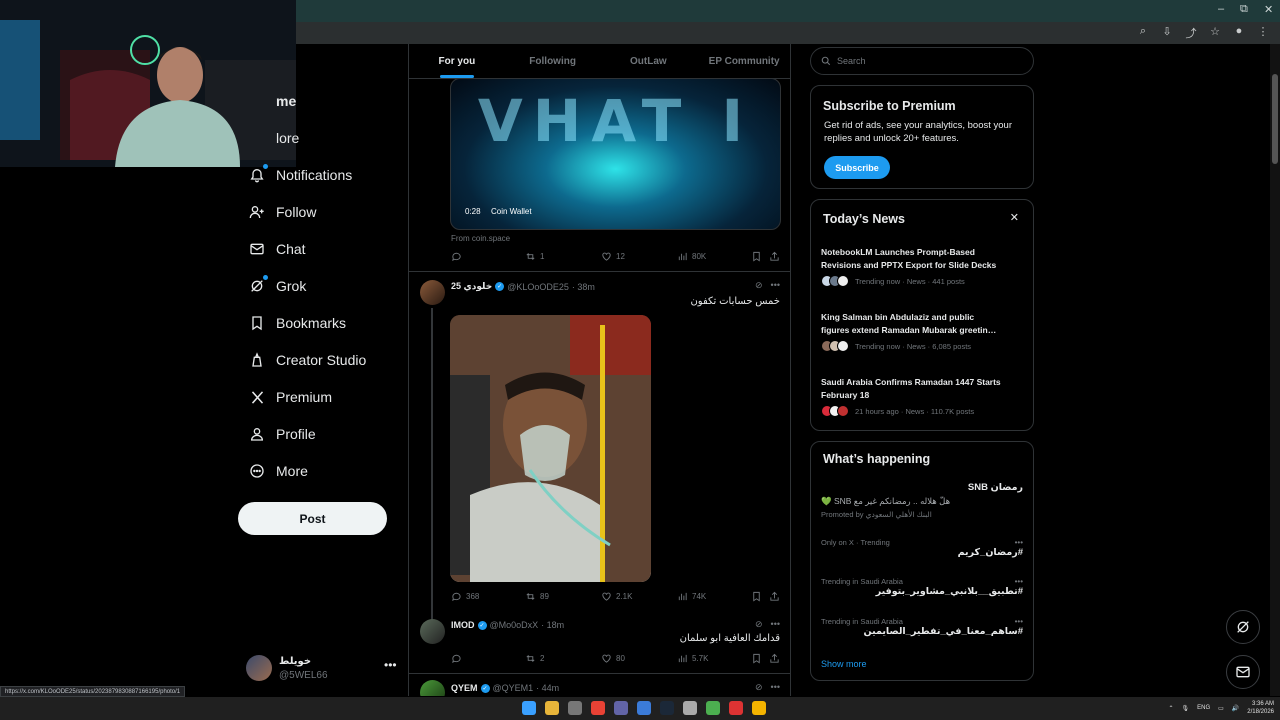 The width and height of the screenshot is (1280, 720). Describe the element at coordinates (318, 249) in the screenshot. I see `nav-chat: Chat` at that location.